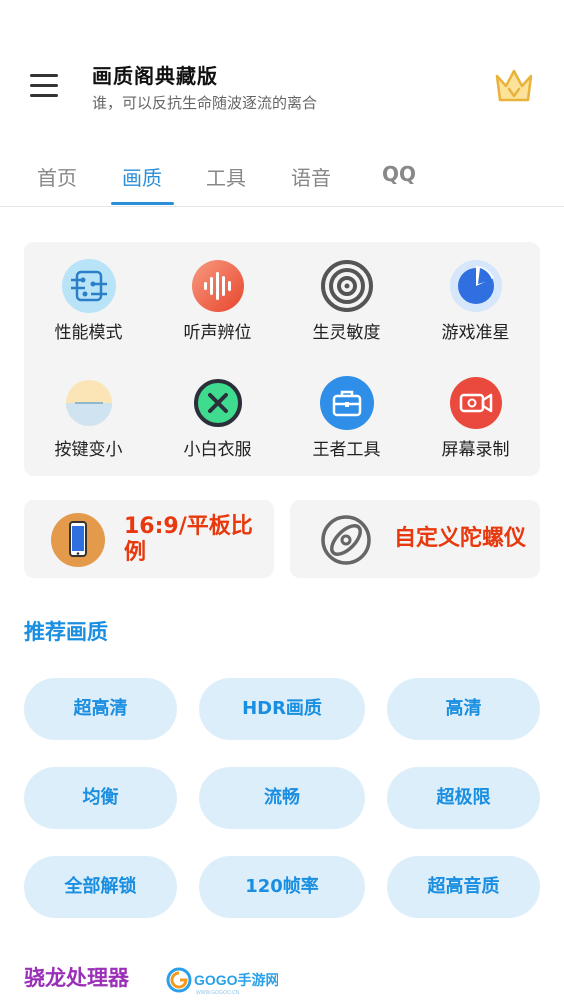  Describe the element at coordinates (282, 798) in the screenshot. I see `preset-smooth: 流畅` at that location.